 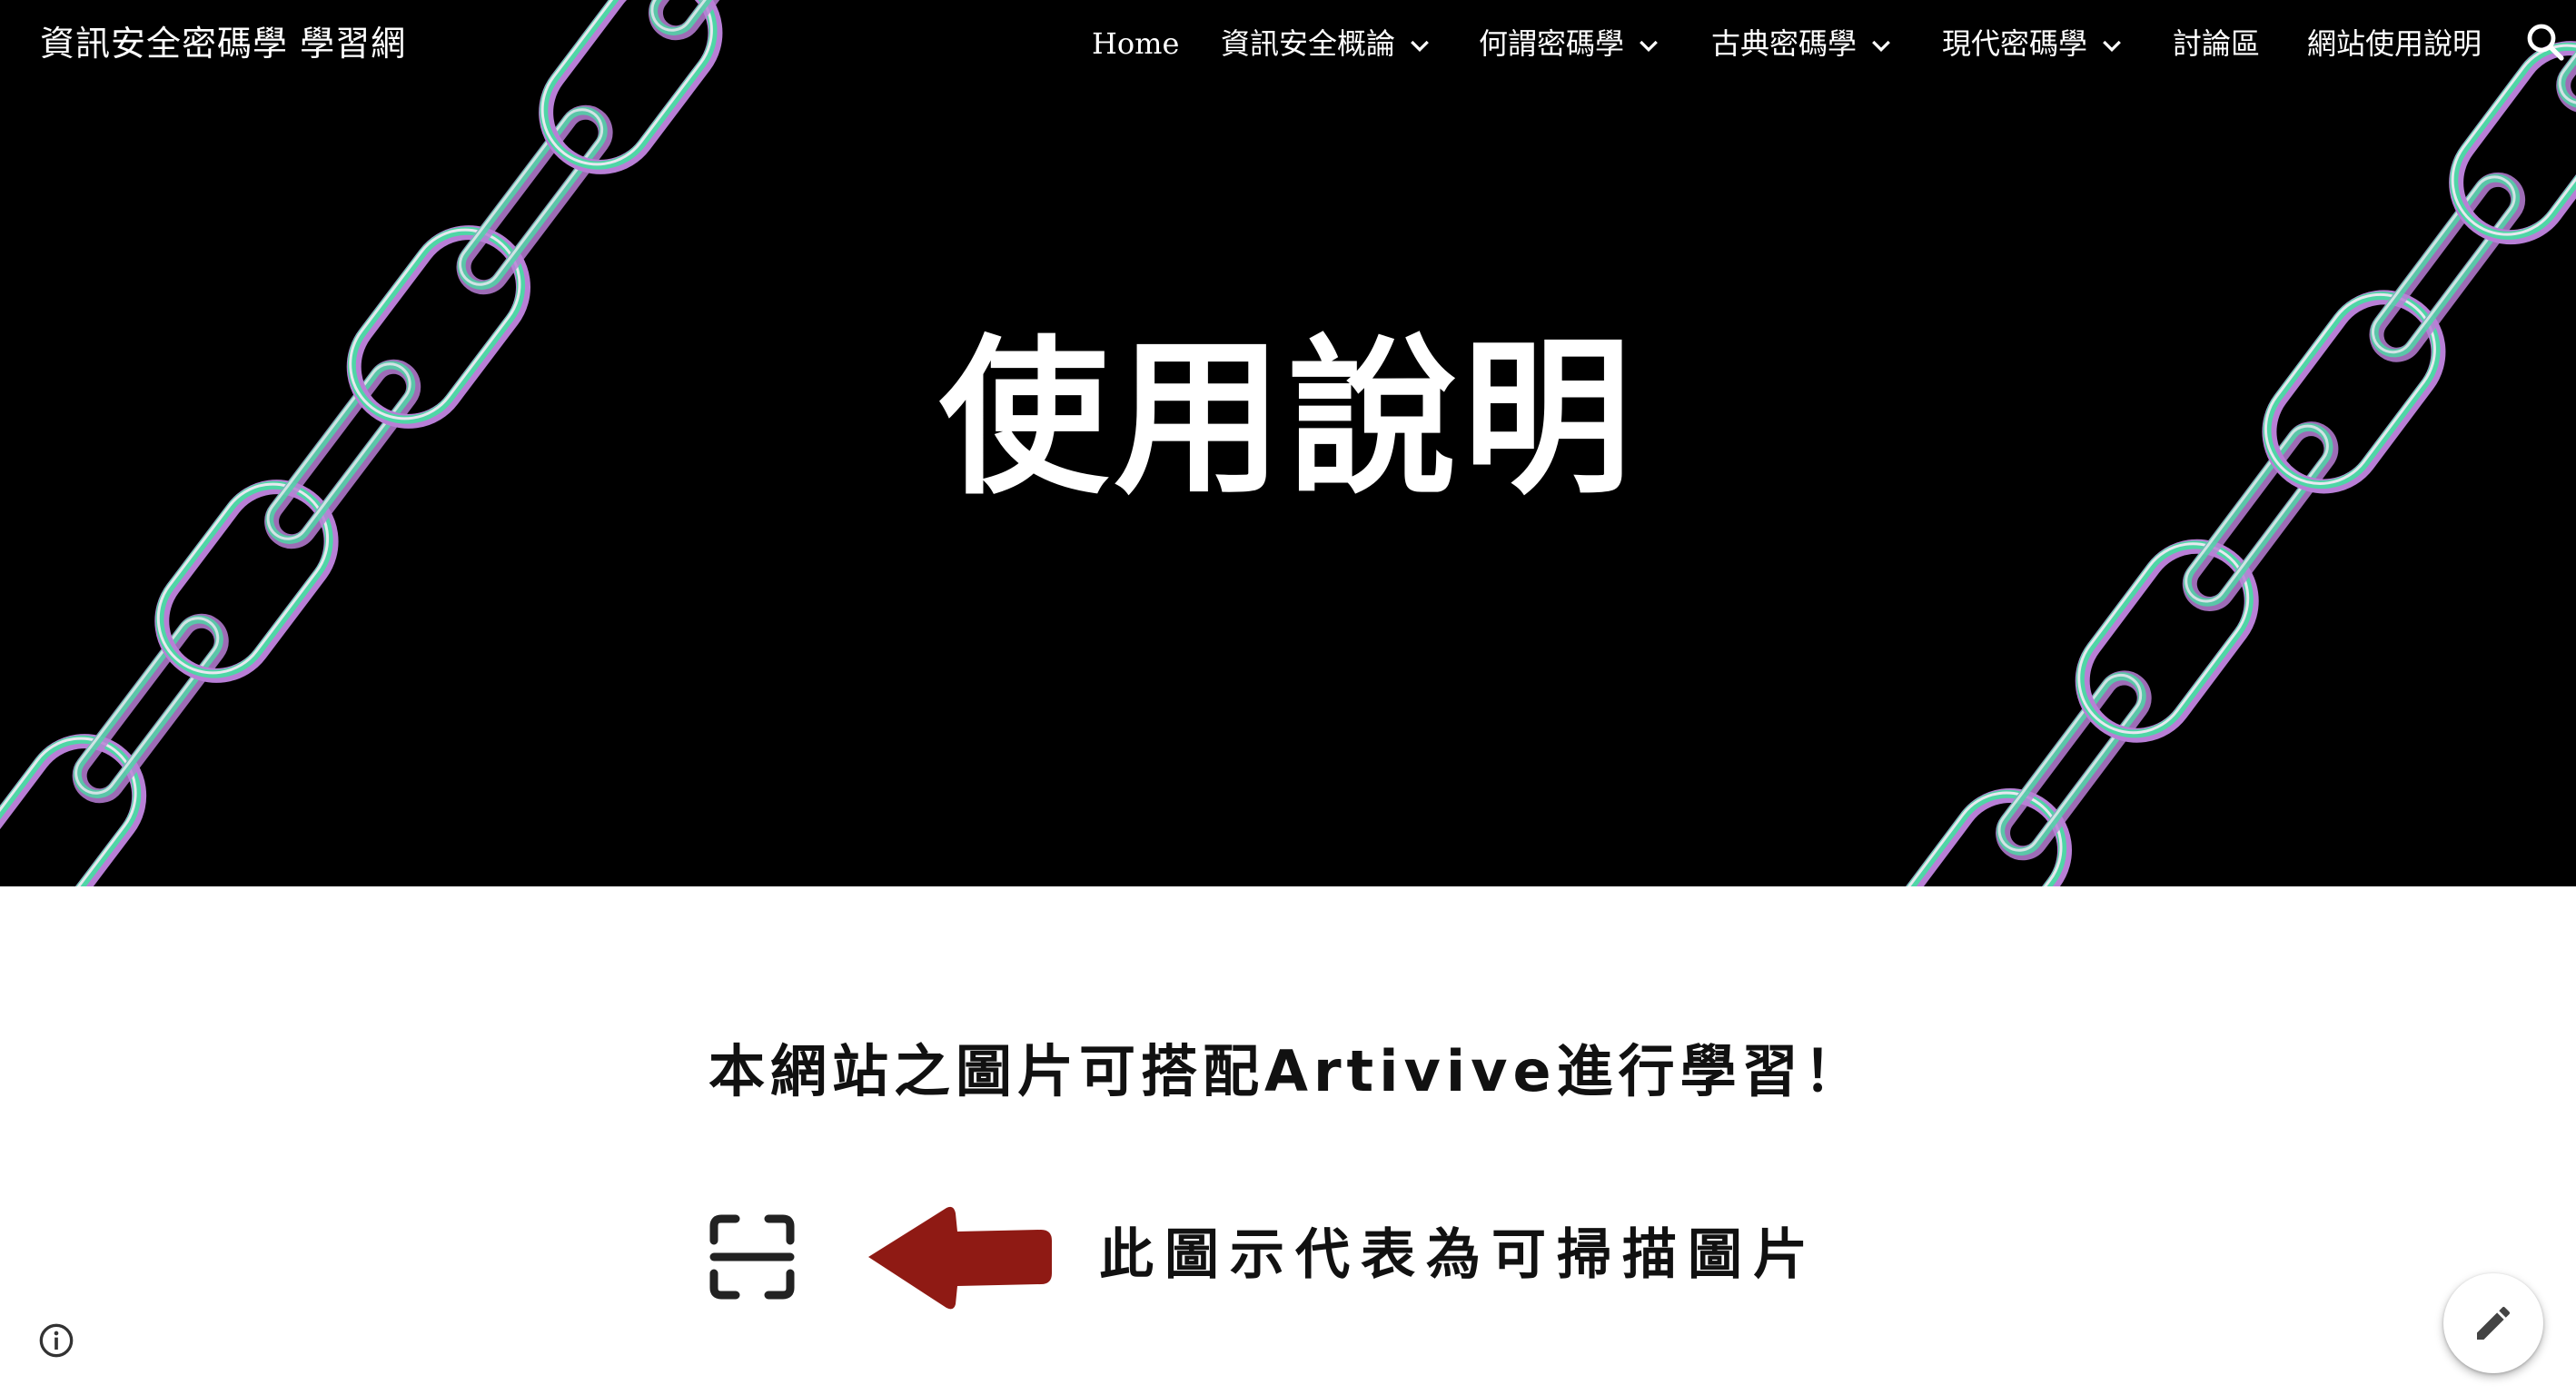 I want to click on nav-item-label: 資訊安全概論, so click(x=1308, y=43).